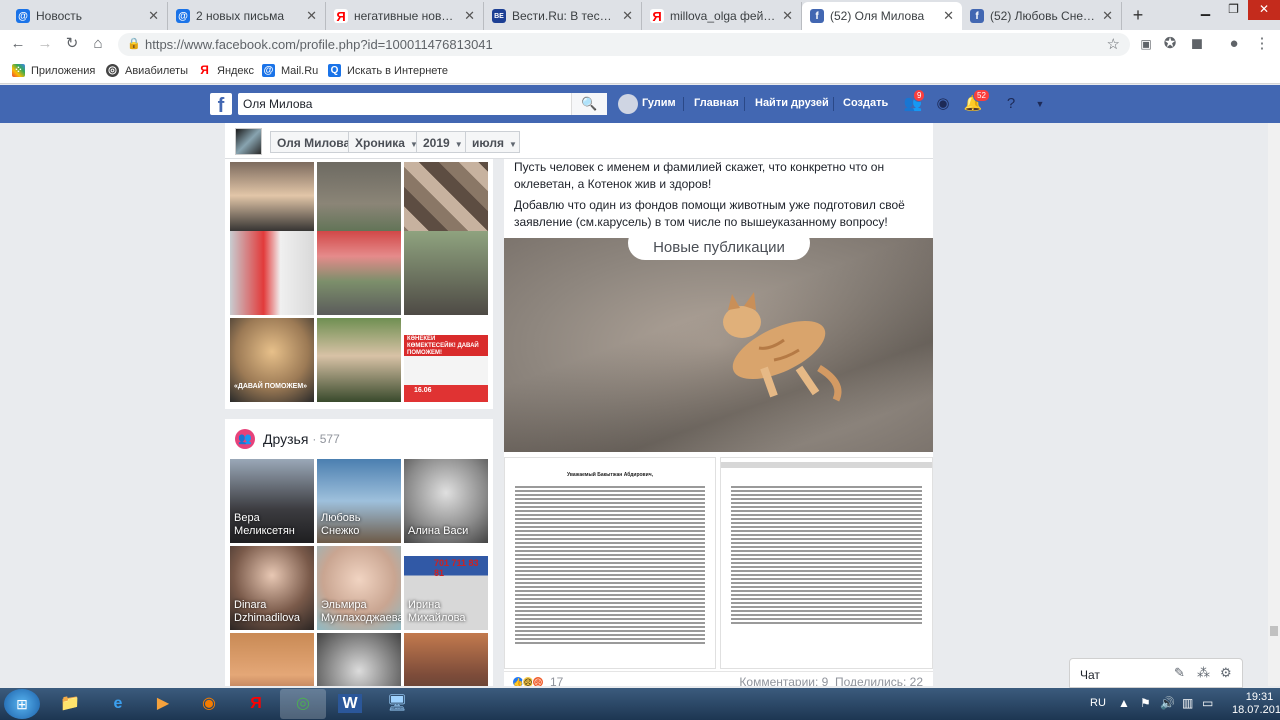 This screenshot has height=720, width=1280. Describe the element at coordinates (943, 104) in the screenshot. I see `messenger-icon: ◉` at that location.